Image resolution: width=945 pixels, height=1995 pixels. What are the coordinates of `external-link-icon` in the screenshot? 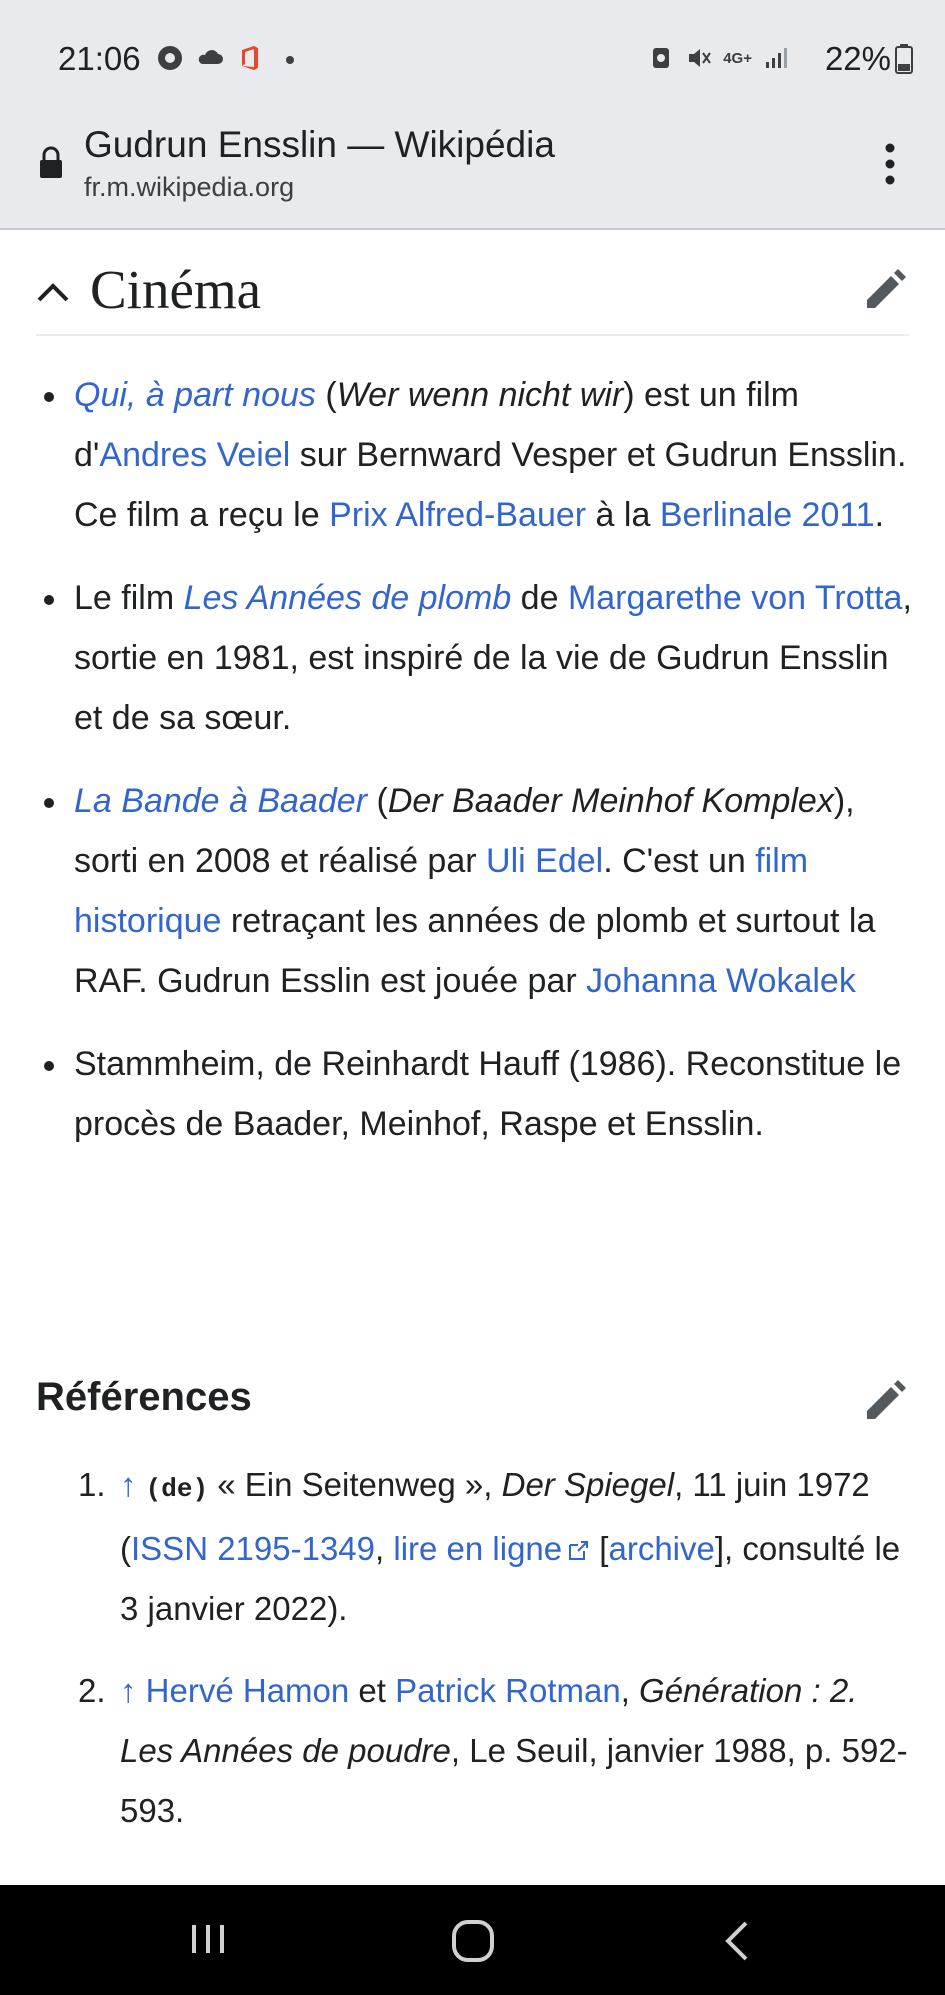 It's located at (579, 1550).